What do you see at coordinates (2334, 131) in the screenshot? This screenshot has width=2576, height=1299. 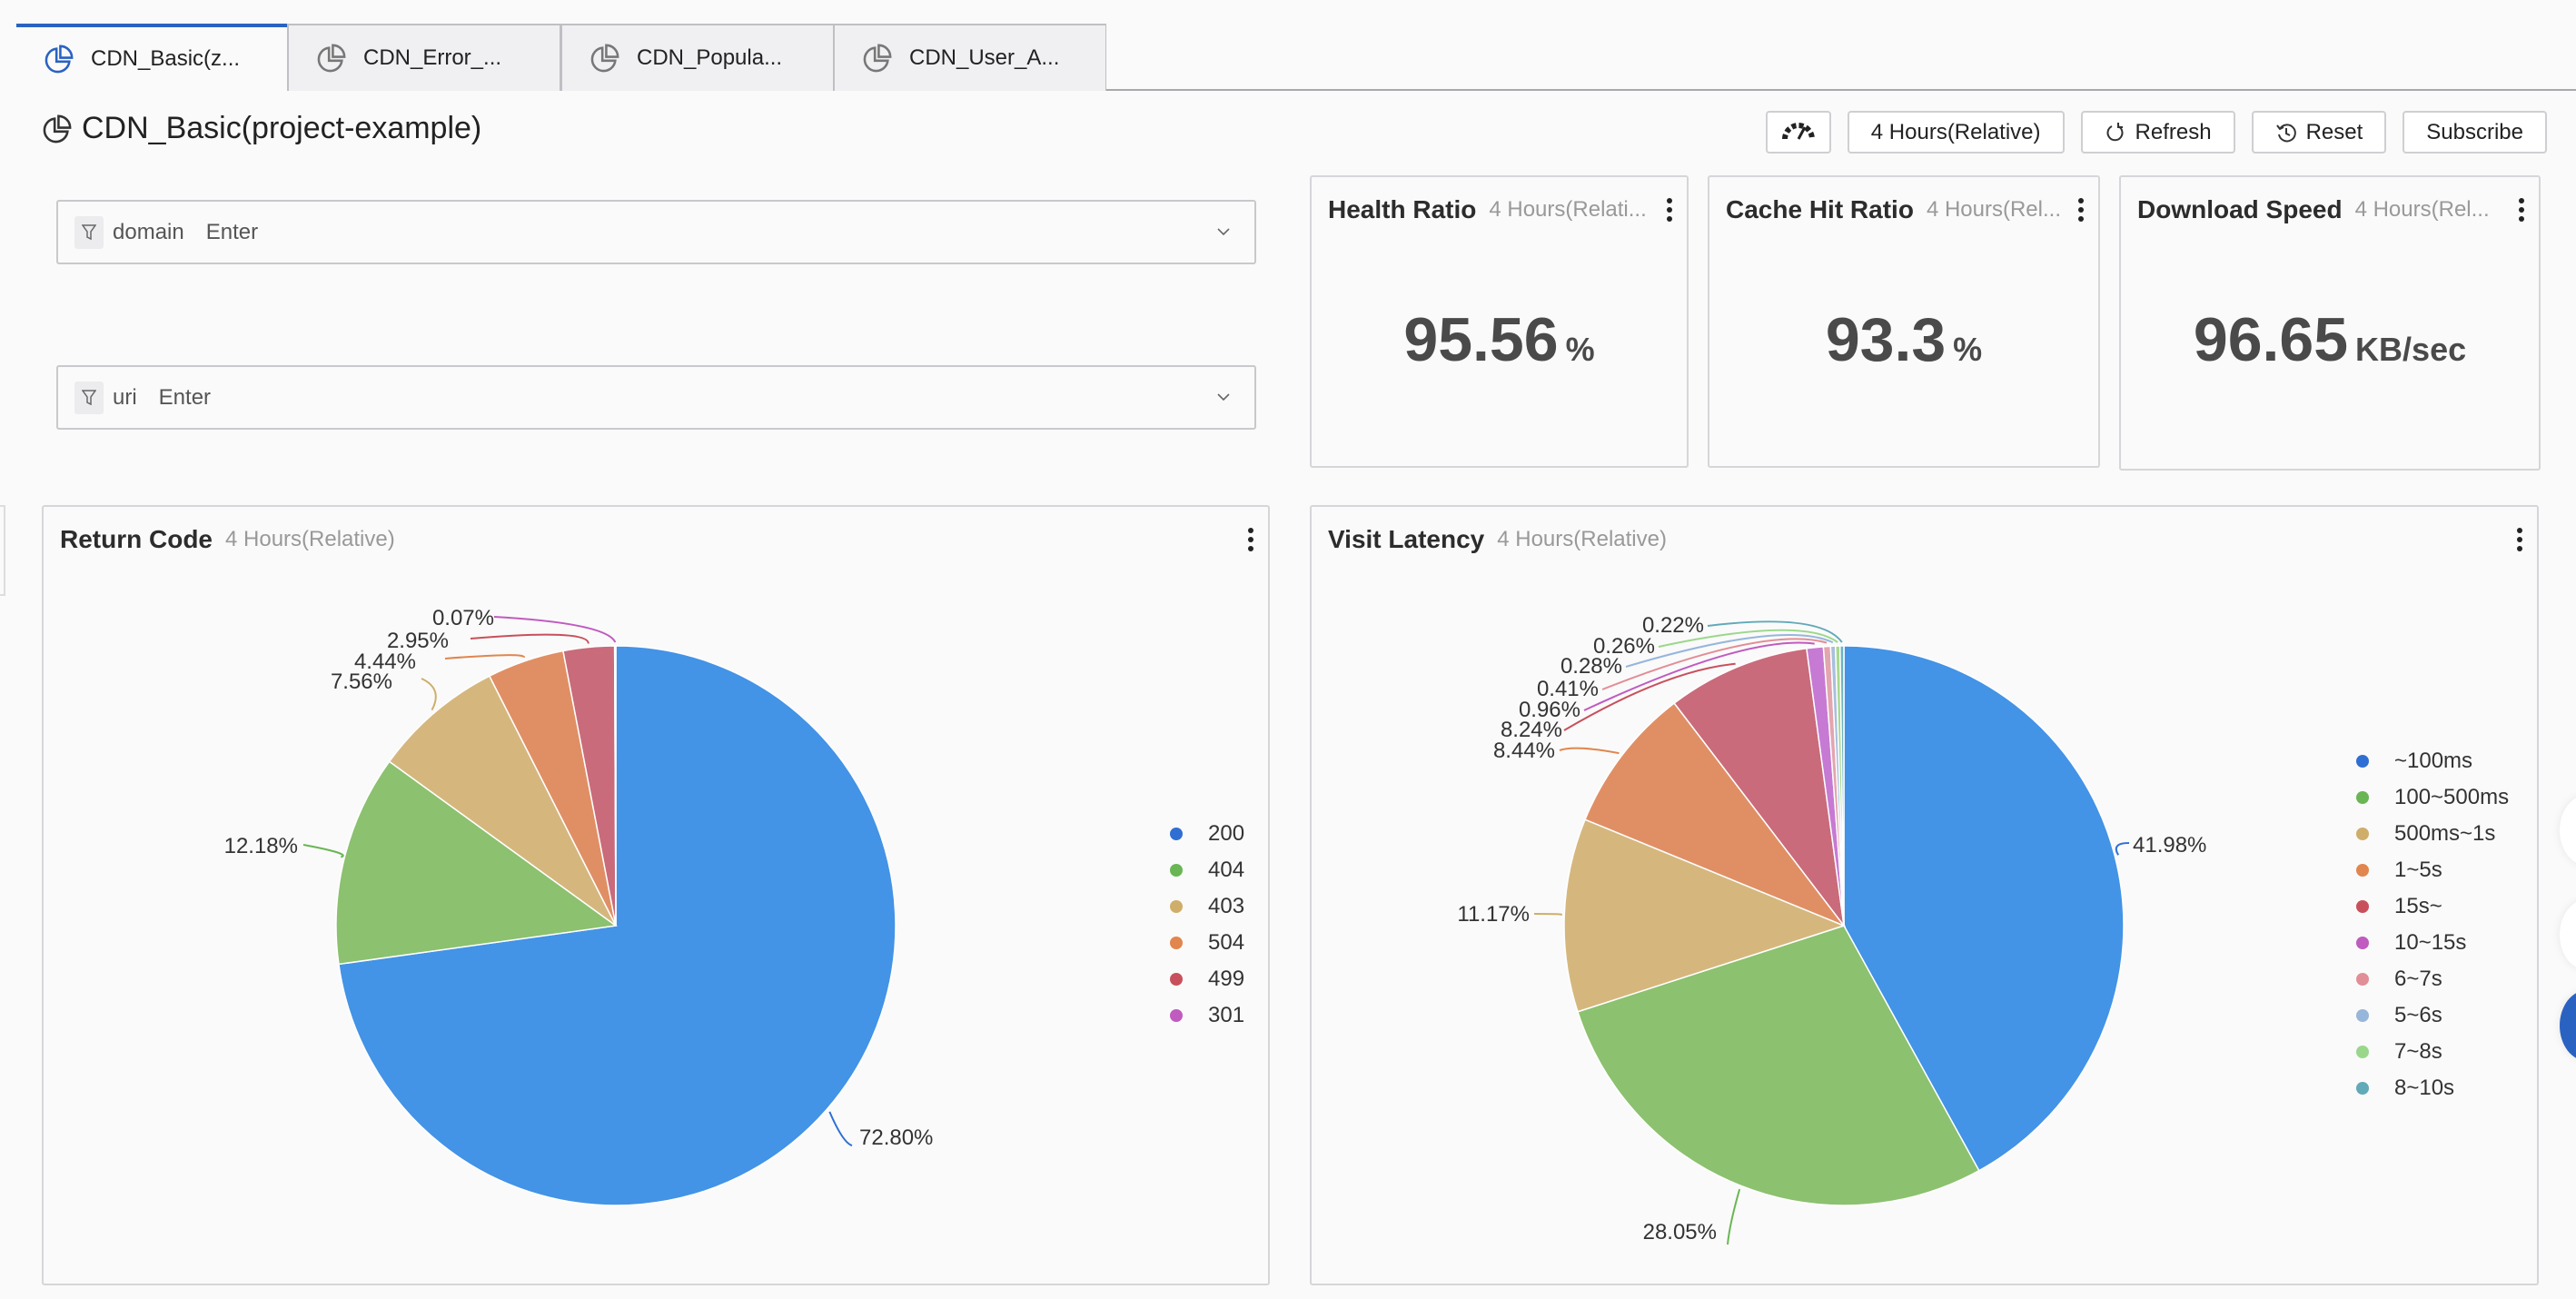 I see `reset-label: Reset` at bounding box center [2334, 131].